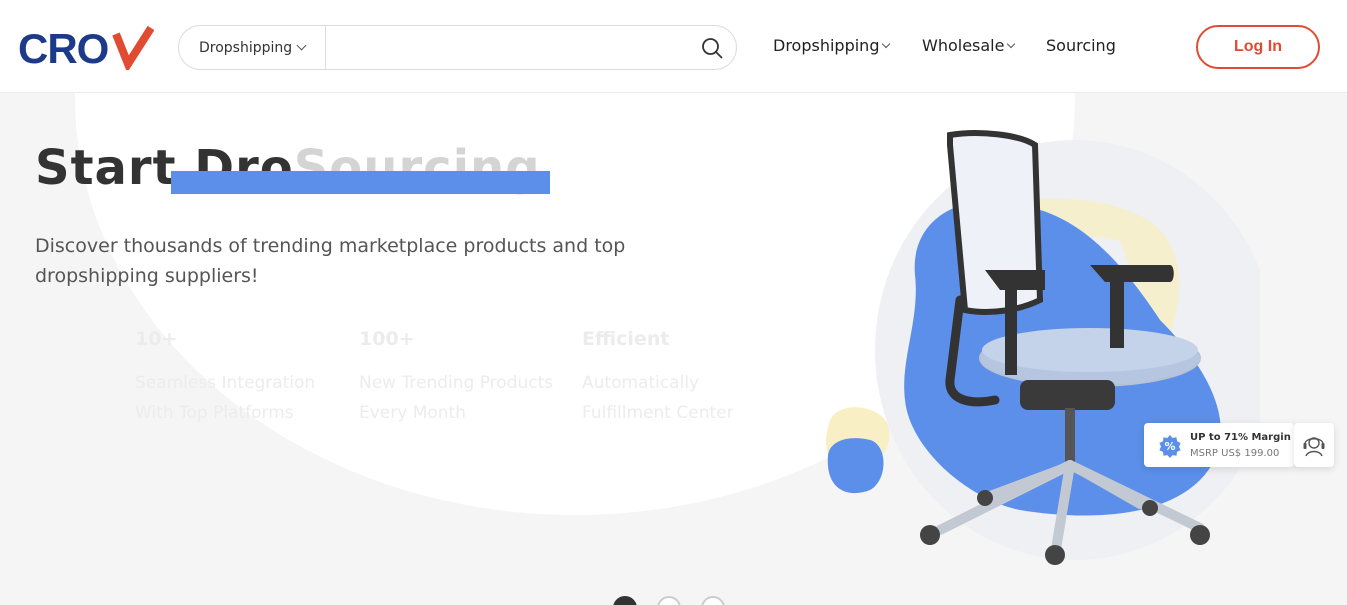 The width and height of the screenshot is (1347, 605). I want to click on crov-logo: CRO, so click(86, 48).